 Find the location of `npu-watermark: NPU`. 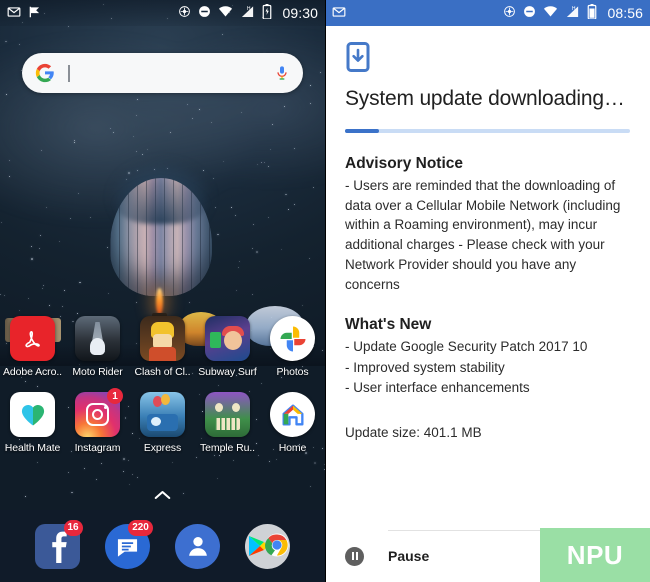

npu-watermark: NPU is located at coordinates (595, 555).